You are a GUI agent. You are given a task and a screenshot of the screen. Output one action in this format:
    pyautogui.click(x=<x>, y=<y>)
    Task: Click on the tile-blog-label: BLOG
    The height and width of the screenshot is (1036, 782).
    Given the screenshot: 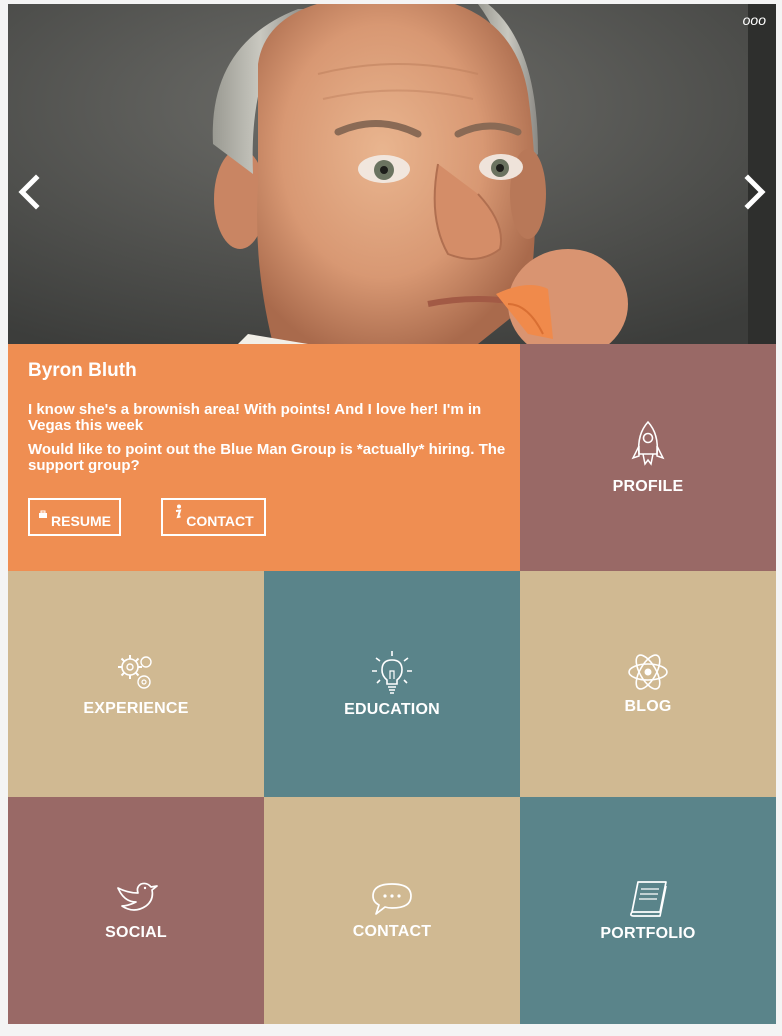 What is the action you would take?
    pyautogui.click(x=648, y=706)
    